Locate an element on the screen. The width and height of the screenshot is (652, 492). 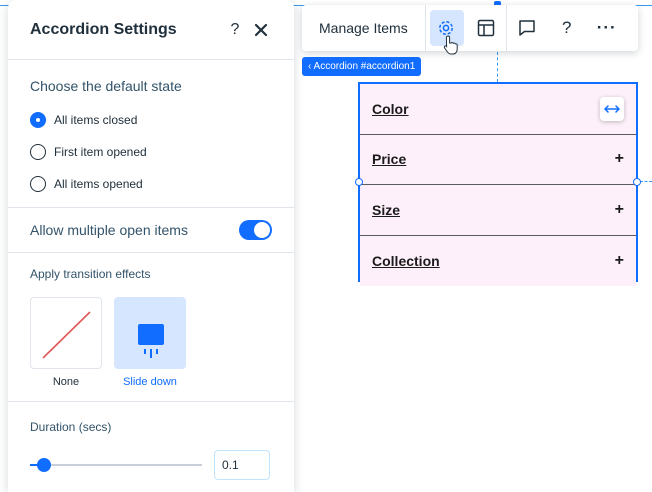
none-icon is located at coordinates (66, 335).